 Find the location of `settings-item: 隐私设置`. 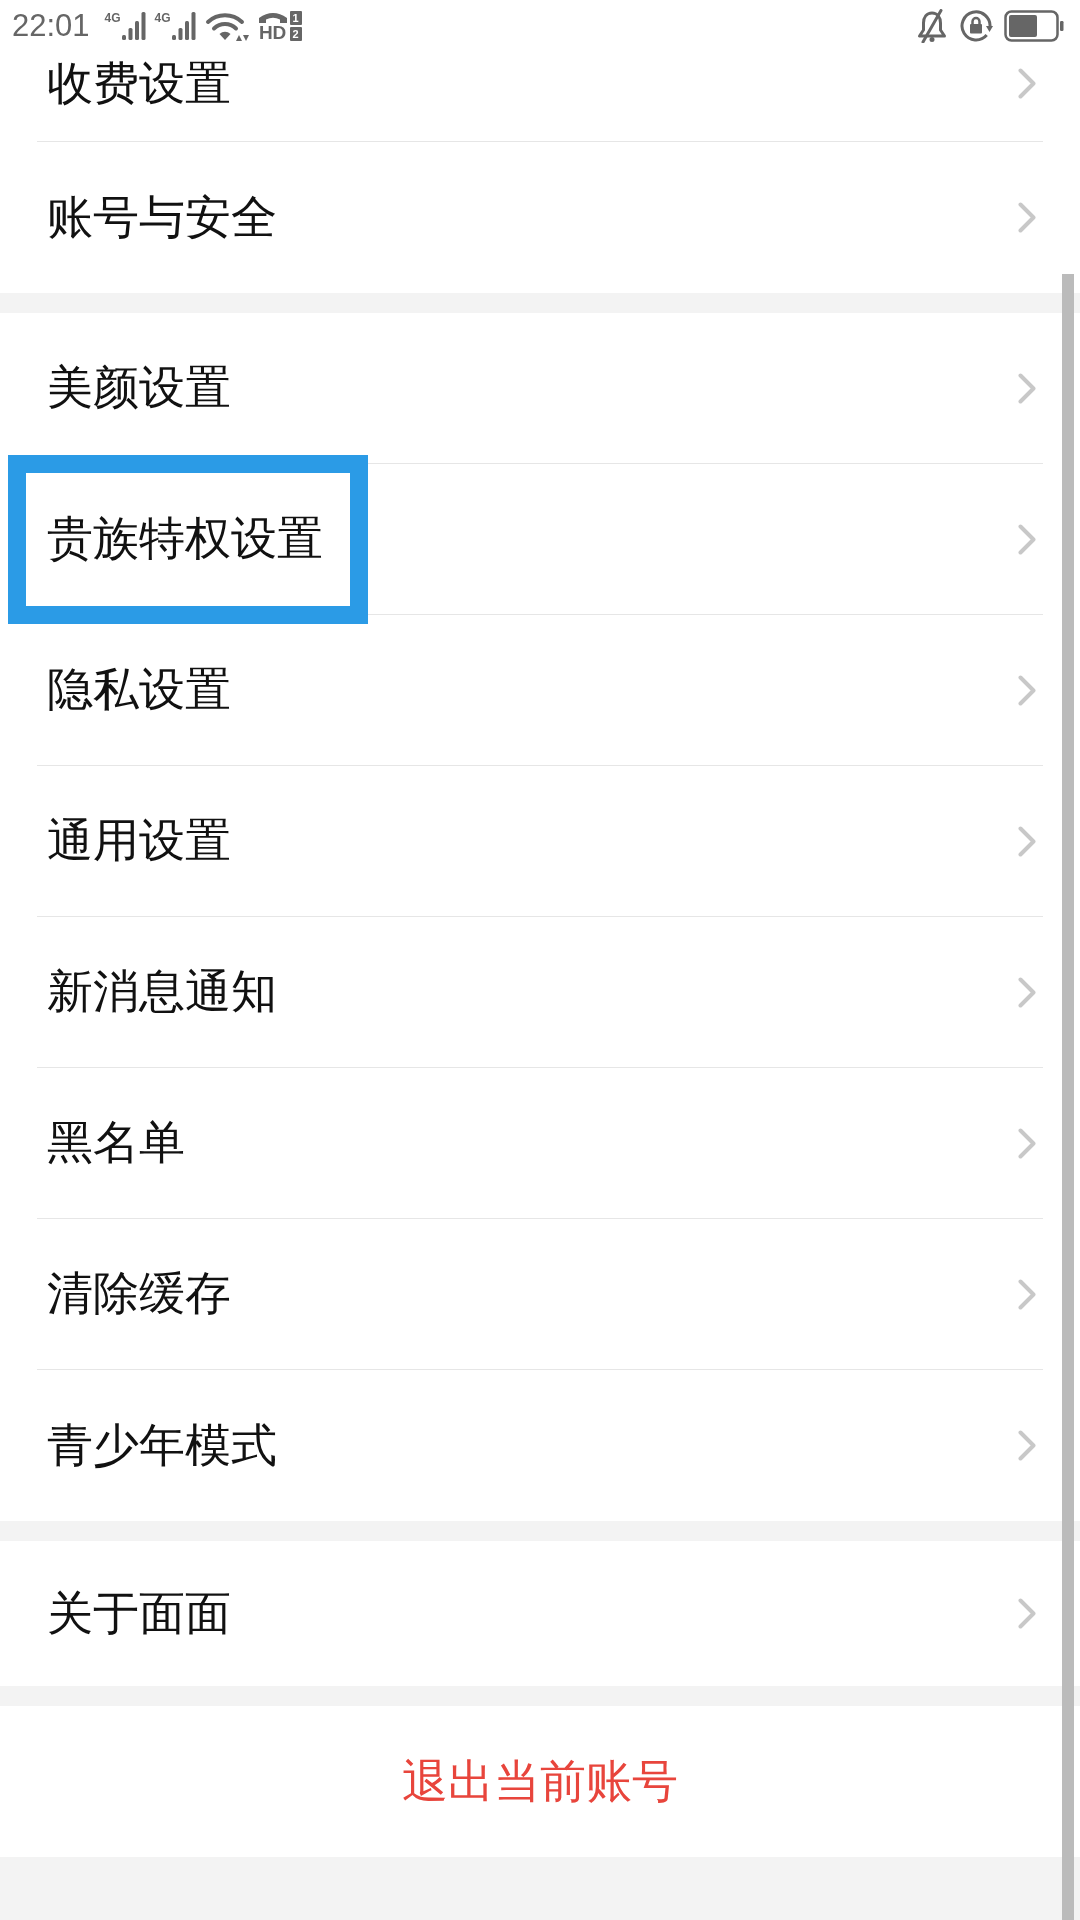

settings-item: 隐私设置 is located at coordinates (540, 690).